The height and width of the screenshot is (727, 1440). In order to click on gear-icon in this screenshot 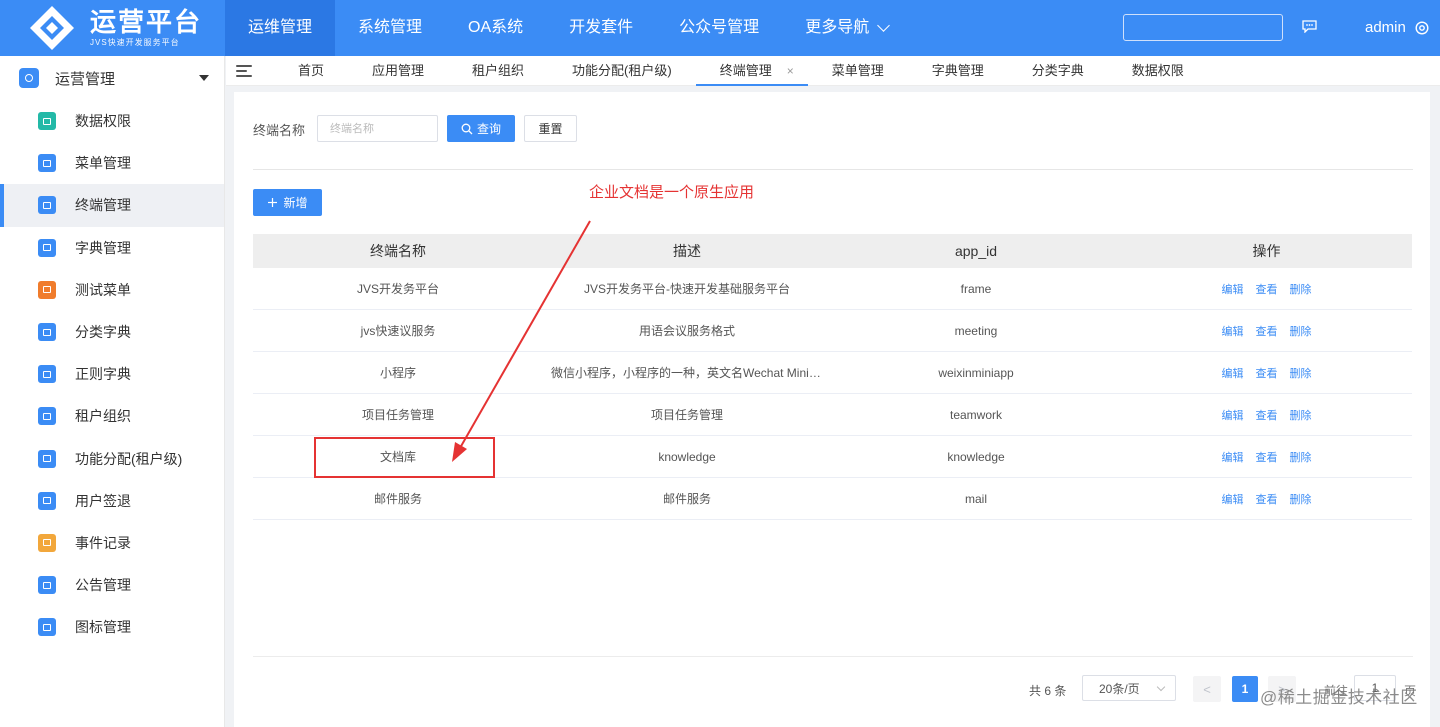, I will do `click(1422, 28)`.